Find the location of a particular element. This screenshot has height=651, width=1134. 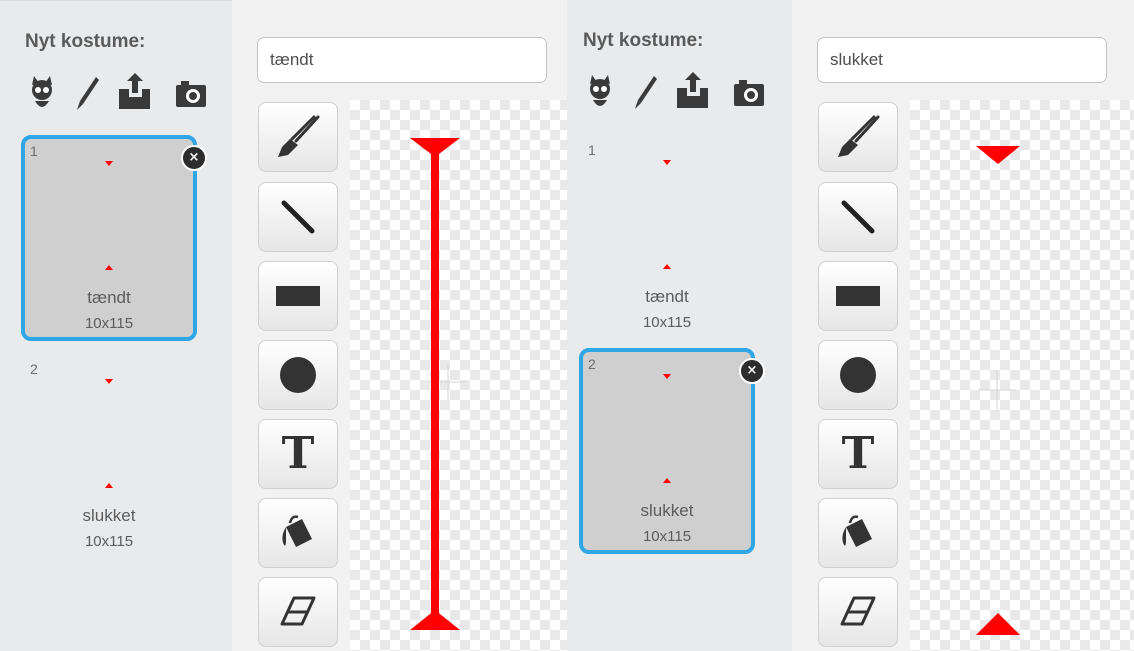

costume-item-2: 2 slukket 10x115 is located at coordinates (109, 456).